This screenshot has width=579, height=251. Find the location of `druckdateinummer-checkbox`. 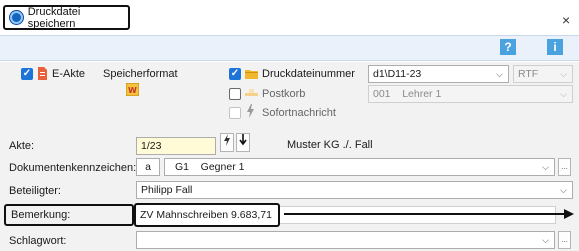

druckdateinummer-checkbox is located at coordinates (235, 74).